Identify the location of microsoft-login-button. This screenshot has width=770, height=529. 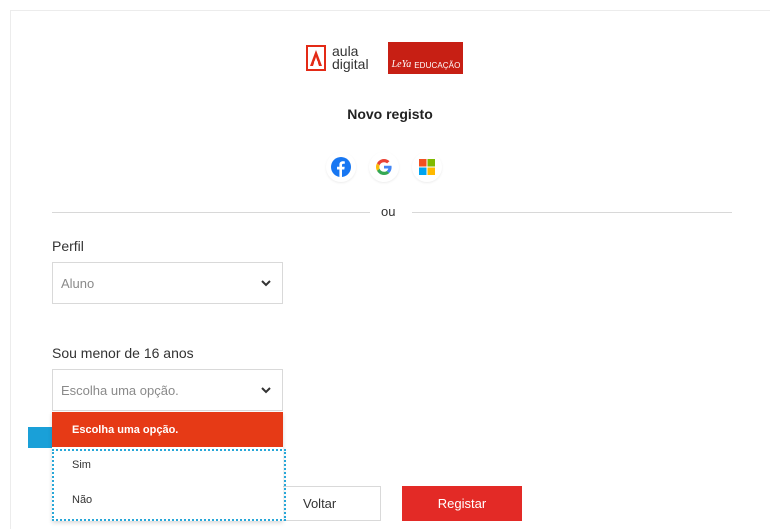
(427, 167).